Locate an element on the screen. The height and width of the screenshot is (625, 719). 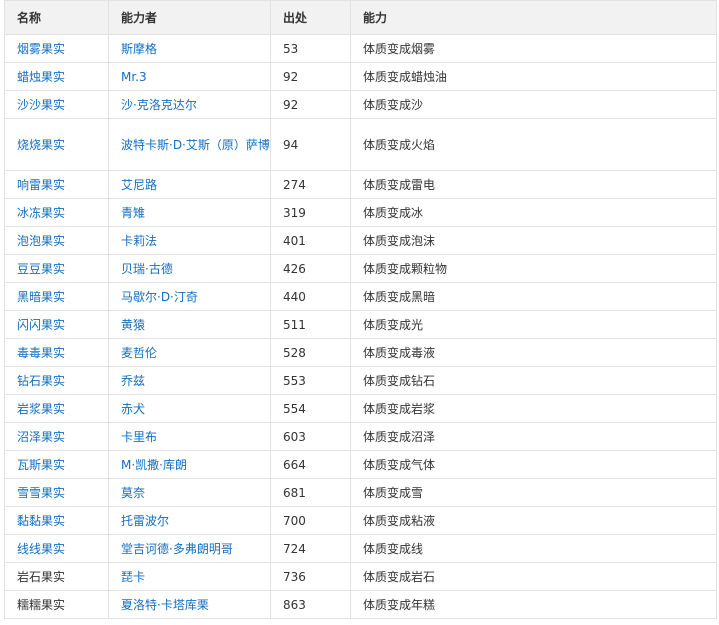
ability-cell-cell: 体质变成年糕 is located at coordinates (533, 604).